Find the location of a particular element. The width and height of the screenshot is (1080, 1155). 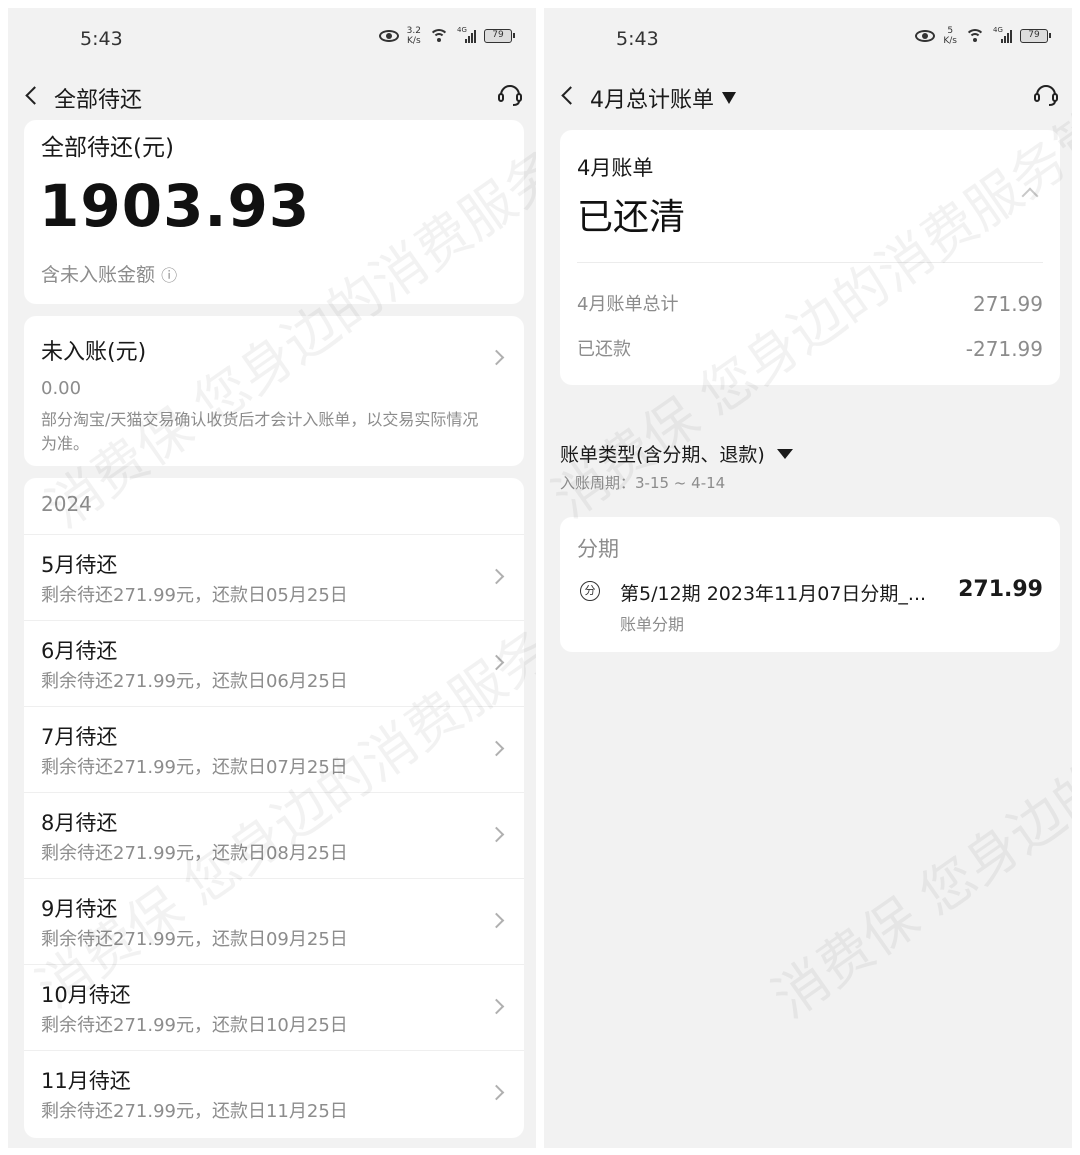

month-due-item: 11月待还剩余待还271.99元，还款日11月25日 is located at coordinates (274, 1093).